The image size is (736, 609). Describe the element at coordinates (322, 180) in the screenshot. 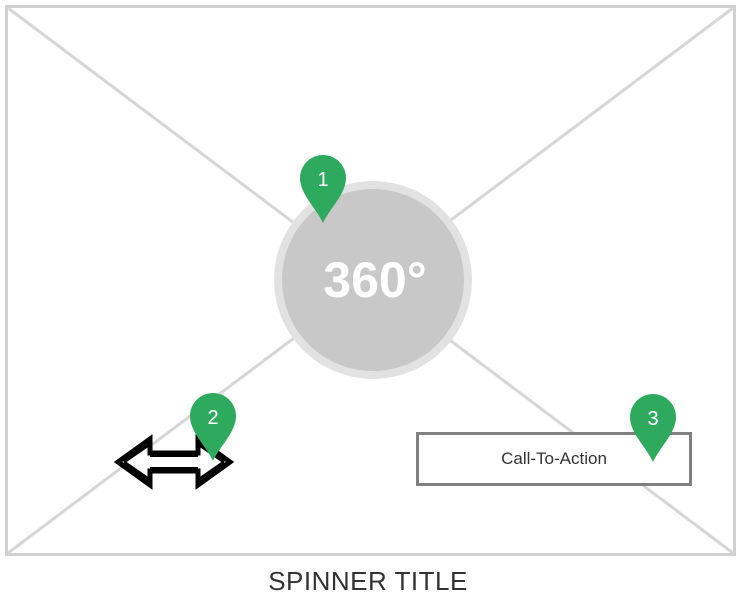

I see `marker-number: 1` at that location.